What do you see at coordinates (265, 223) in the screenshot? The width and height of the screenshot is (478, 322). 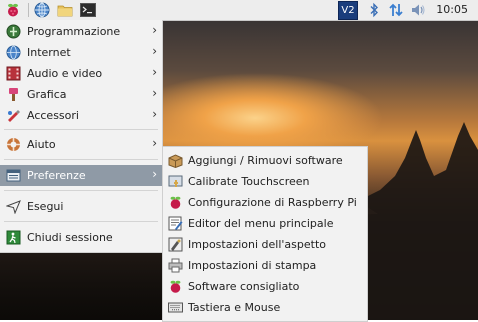 I see `submenu-item-editor-menu-principale: Editor del menu principale` at bounding box center [265, 223].